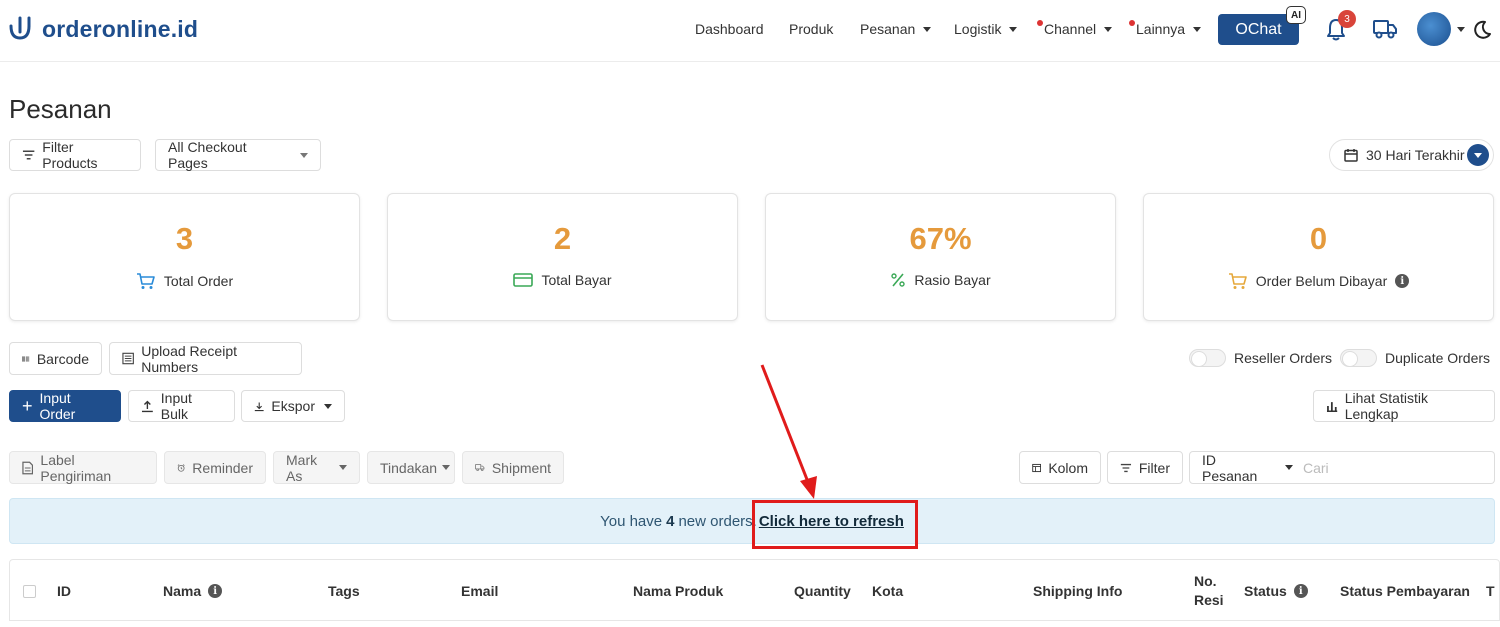 This screenshot has height=627, width=1500. I want to click on brand-logo: orderonline.id, so click(103, 29).